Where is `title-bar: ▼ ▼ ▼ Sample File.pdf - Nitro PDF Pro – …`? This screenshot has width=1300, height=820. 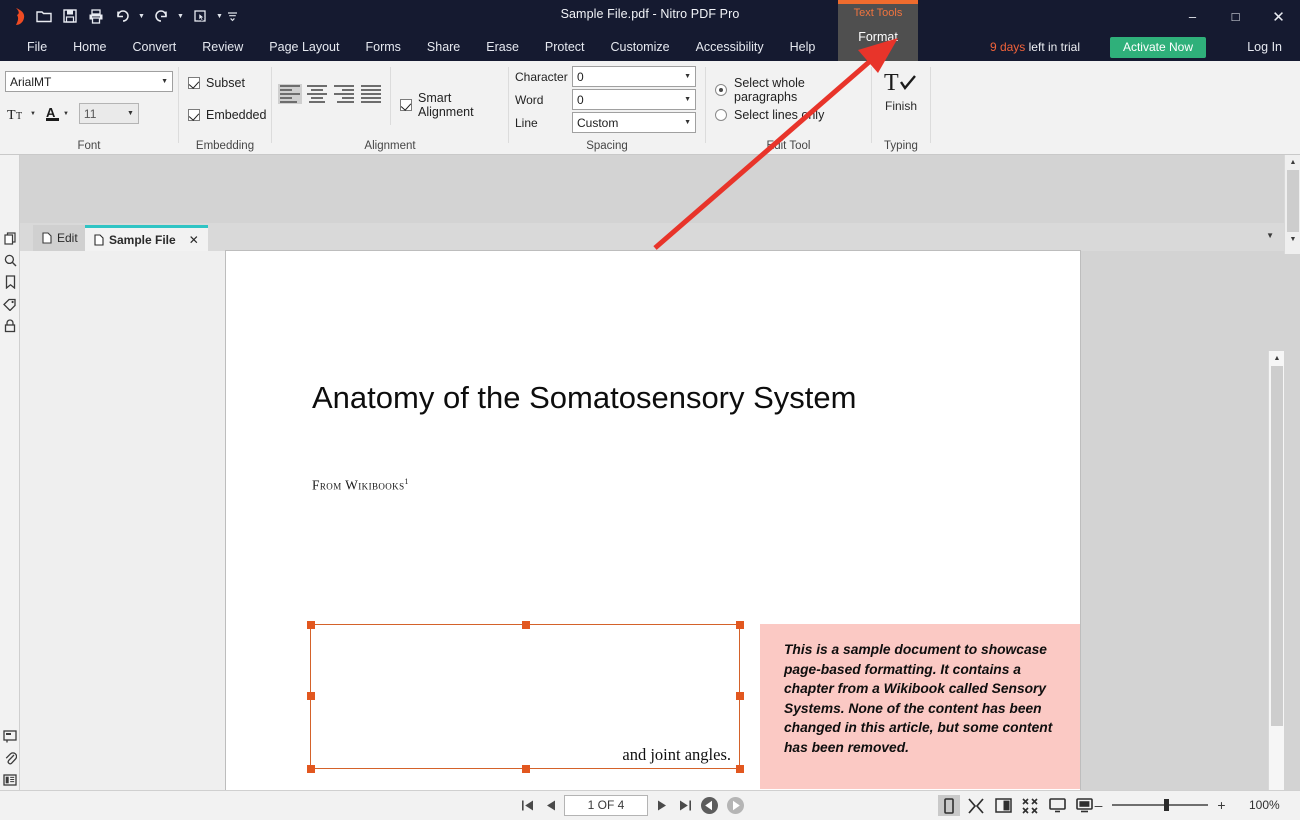
title-bar: ▼ ▼ ▼ Sample File.pdf - Nitro PDF Pro – … is located at coordinates (650, 16).